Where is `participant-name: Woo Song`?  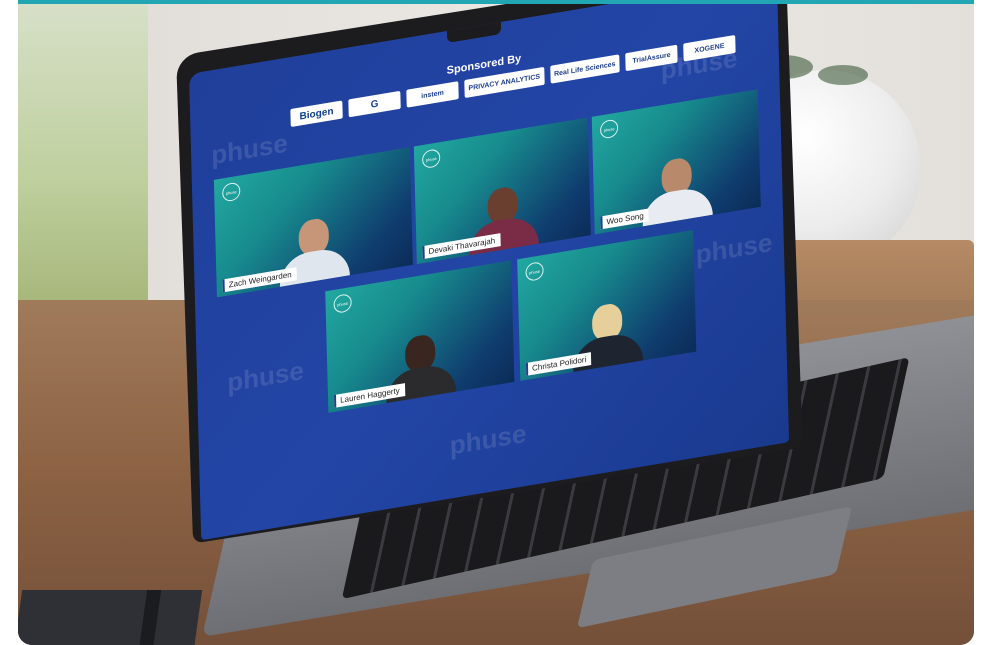 participant-name: Woo Song is located at coordinates (624, 219).